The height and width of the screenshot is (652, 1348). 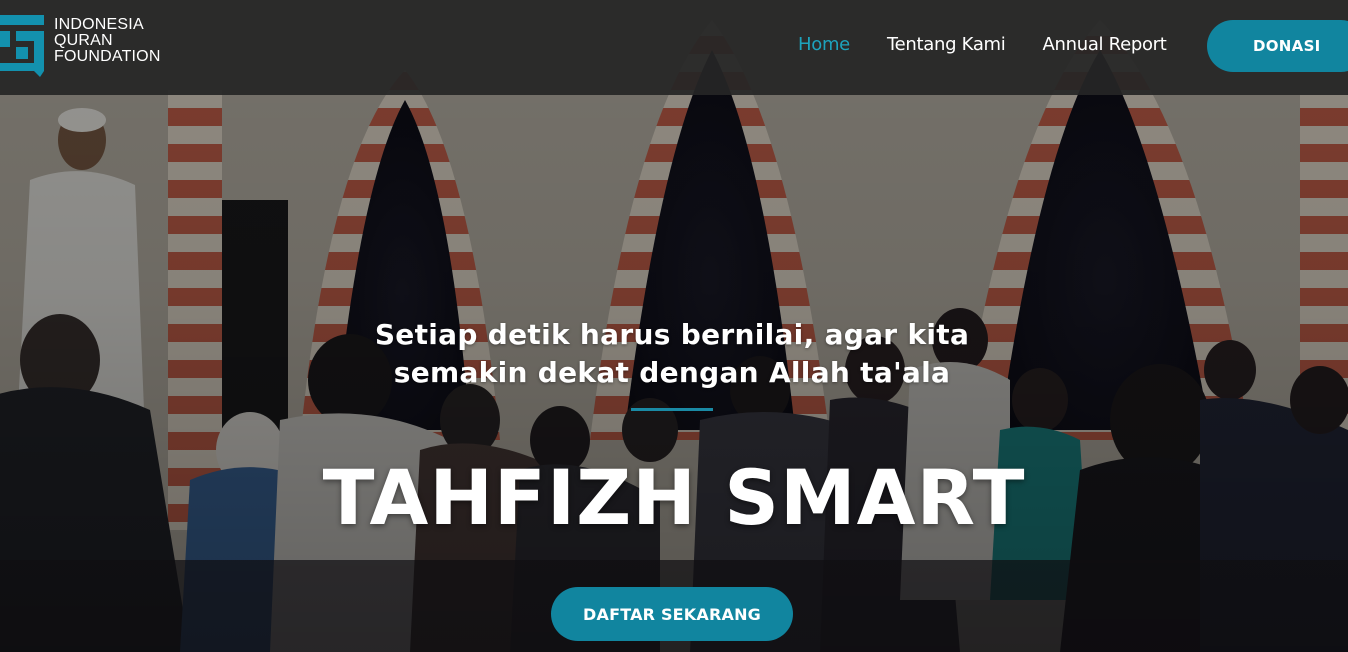 I want to click on brand-name-line-3: FOUNDATION, so click(x=107, y=56).